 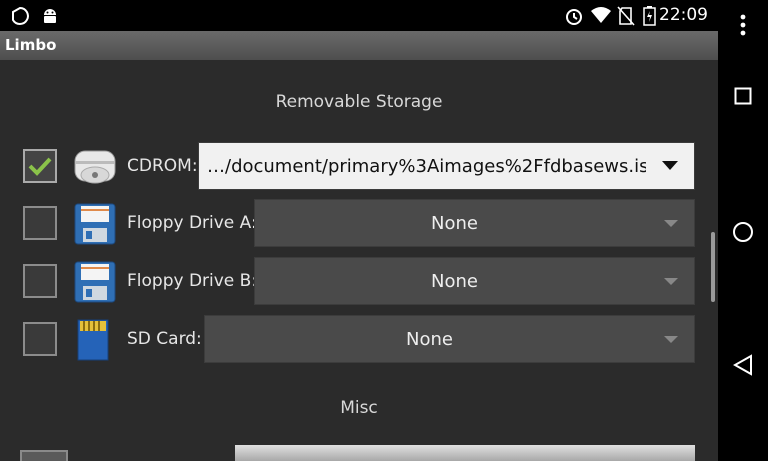 What do you see at coordinates (31, 45) in the screenshot?
I see `app-title: Limbo` at bounding box center [31, 45].